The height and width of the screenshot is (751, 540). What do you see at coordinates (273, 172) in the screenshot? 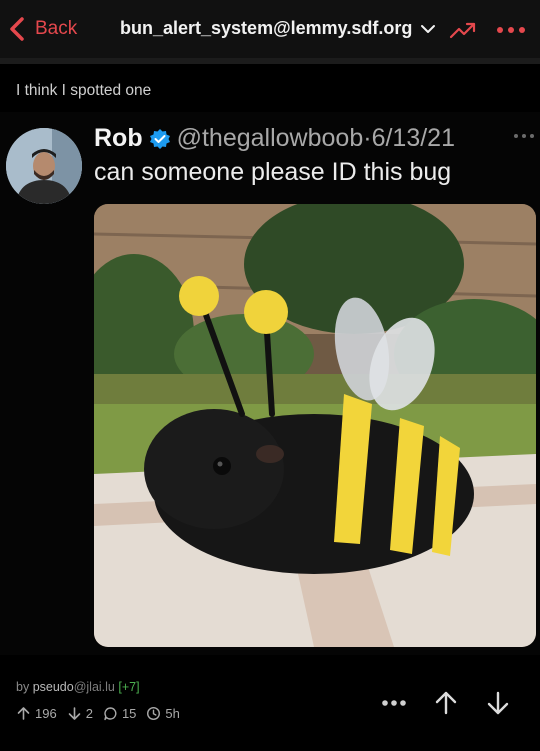
I see `tweet-text: can someone please ID this bug` at bounding box center [273, 172].